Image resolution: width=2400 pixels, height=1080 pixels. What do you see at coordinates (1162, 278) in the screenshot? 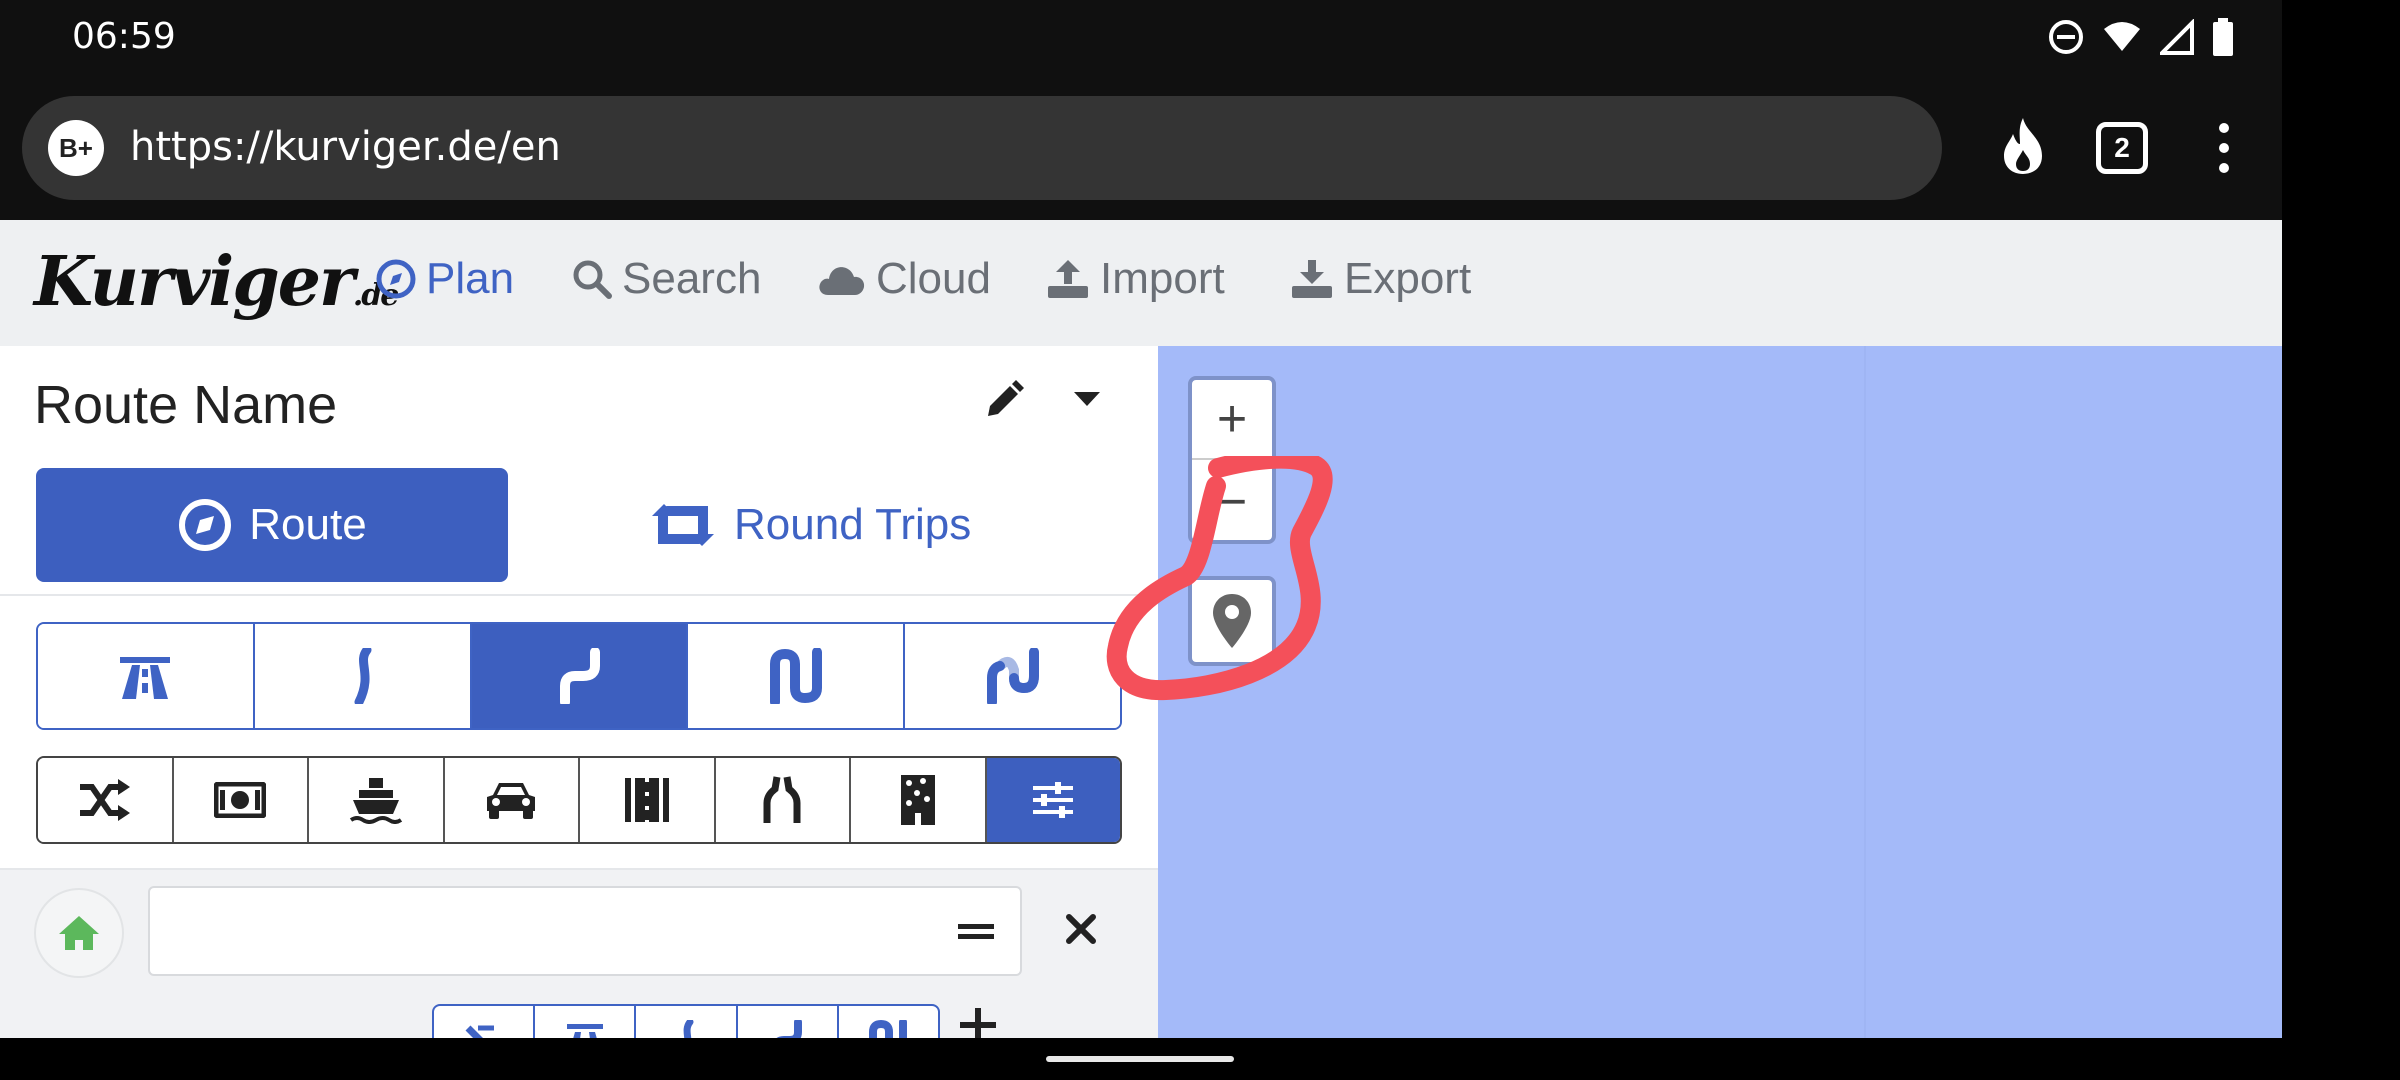
I see `nav-import-label: Import` at bounding box center [1162, 278].